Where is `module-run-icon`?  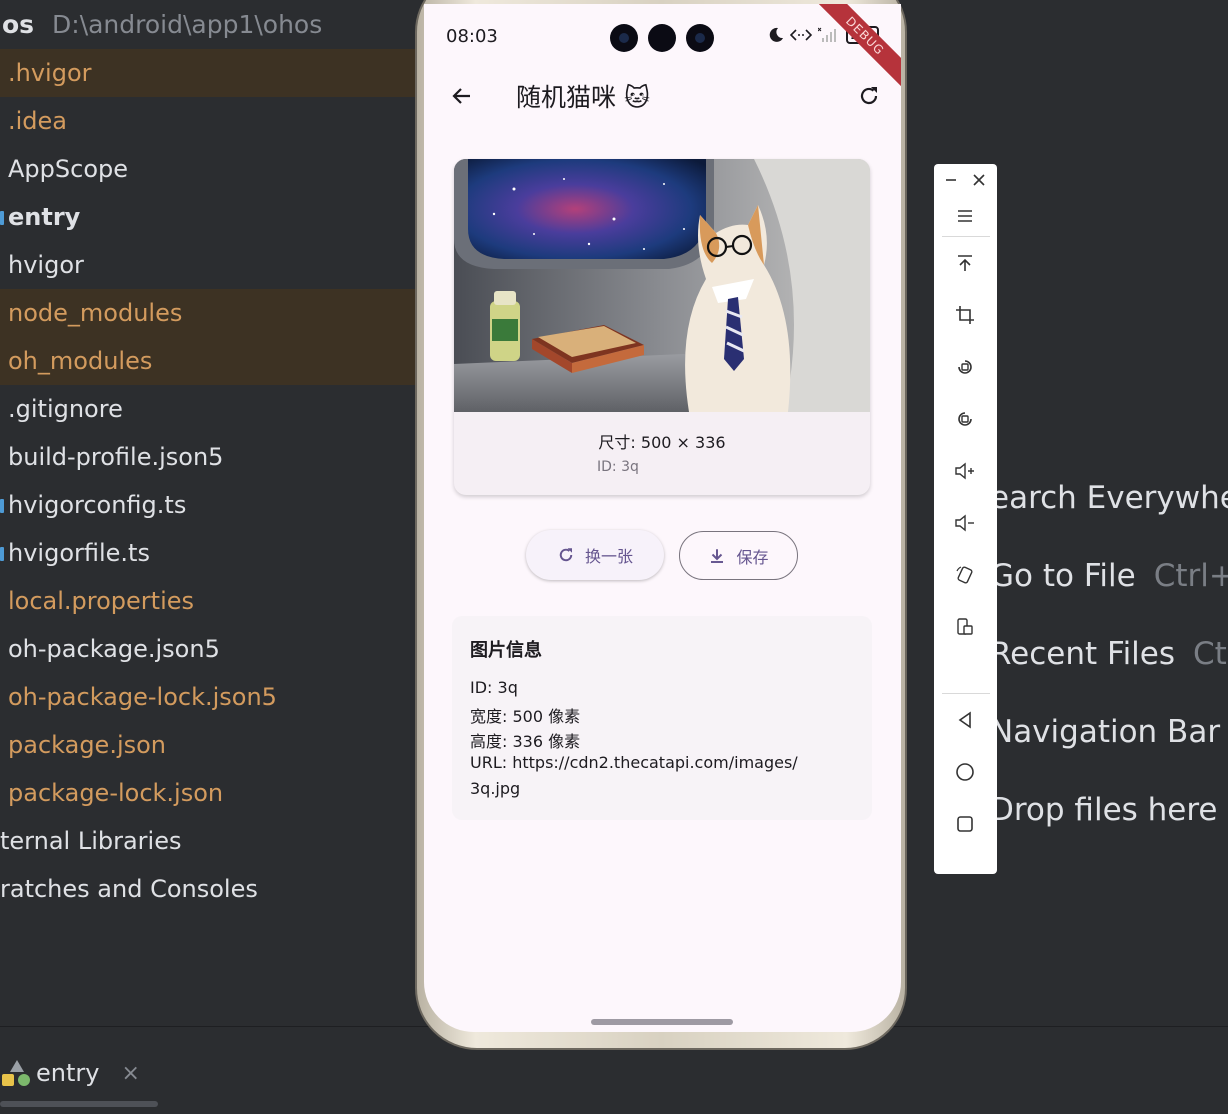
module-run-icon is located at coordinates (17, 1073).